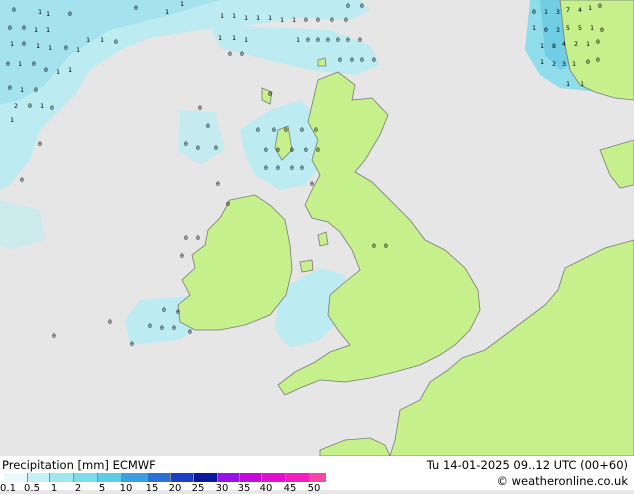 This screenshot has width=634, height=494. I want to click on precip-value-label: 8, so click(554, 46).